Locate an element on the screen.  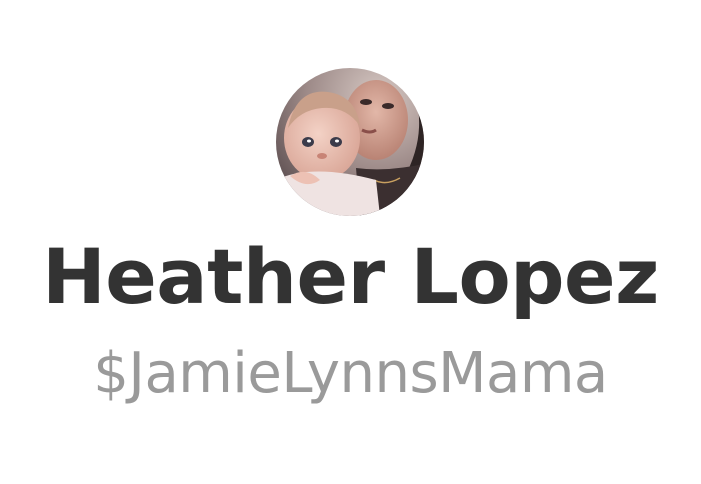
profile-cashtag: $JamieLynnsMama is located at coordinates (350, 373).